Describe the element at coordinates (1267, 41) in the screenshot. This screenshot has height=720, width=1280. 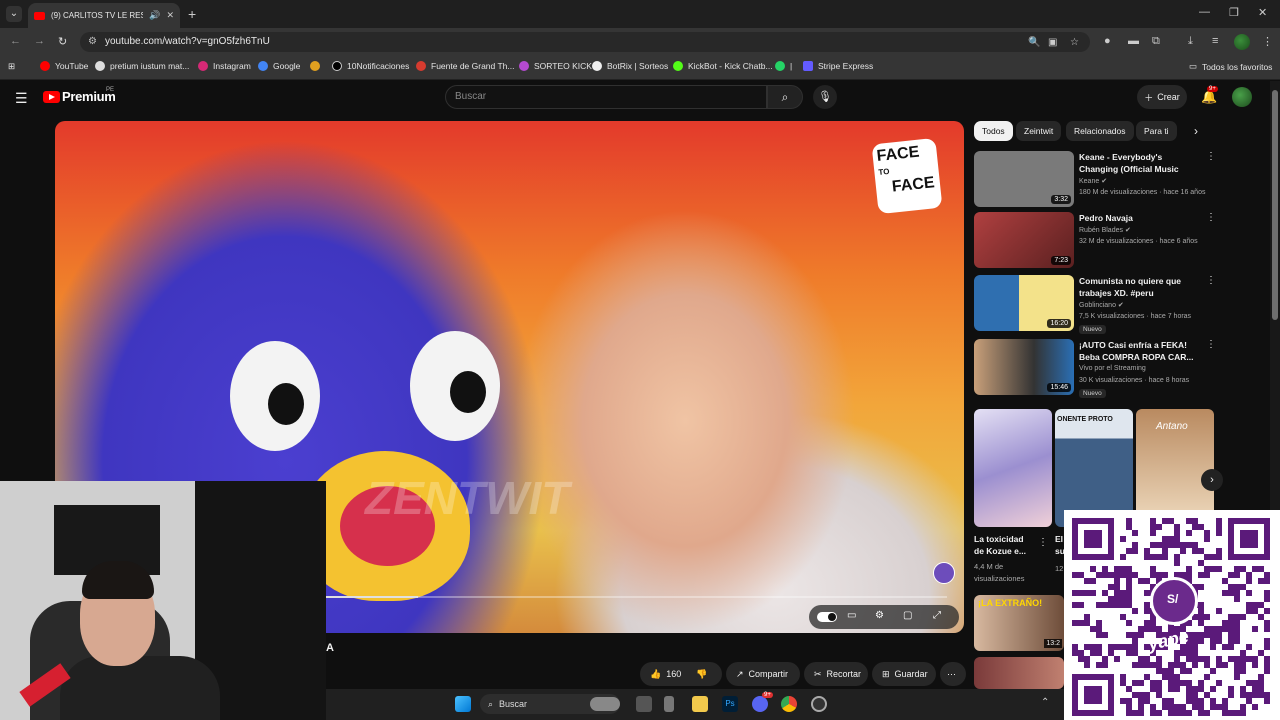
I see `menu-kebab-icon: ⋮` at that location.